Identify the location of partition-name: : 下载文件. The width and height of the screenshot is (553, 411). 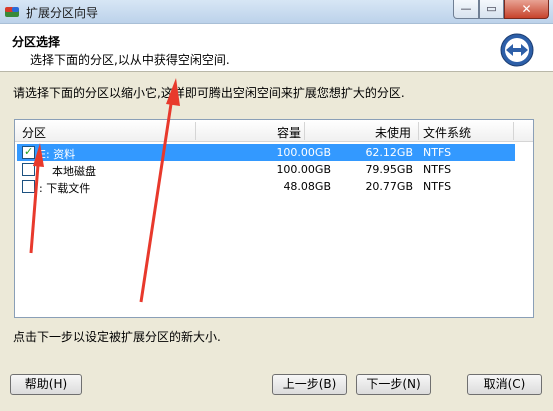
(65, 188).